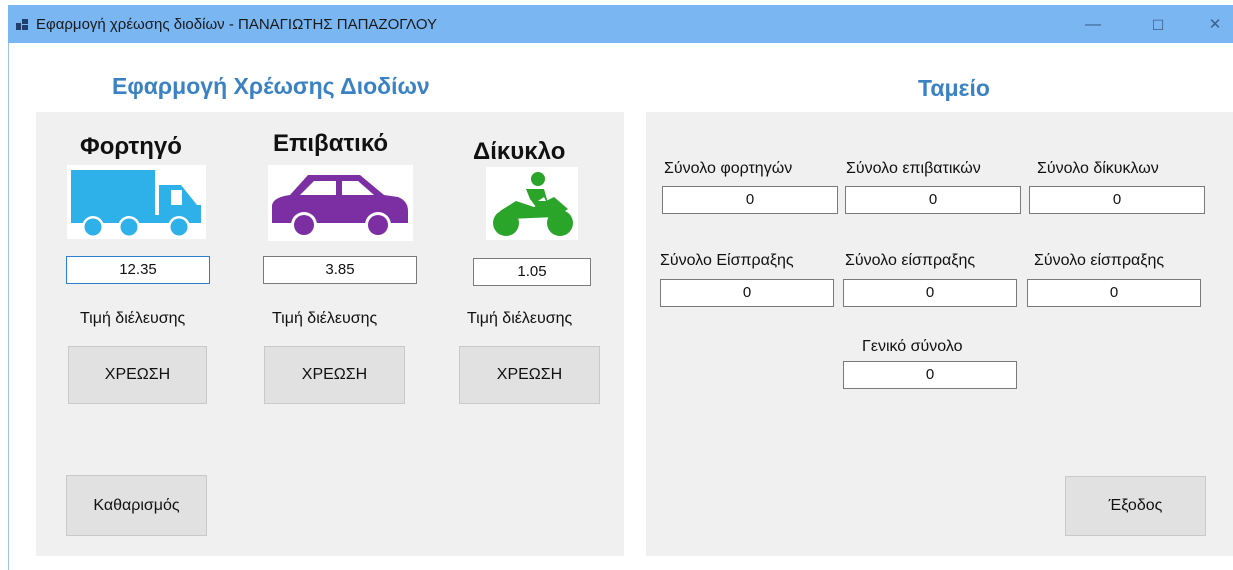  Describe the element at coordinates (1158, 25) in the screenshot. I see `maximize-button: ☐` at that location.